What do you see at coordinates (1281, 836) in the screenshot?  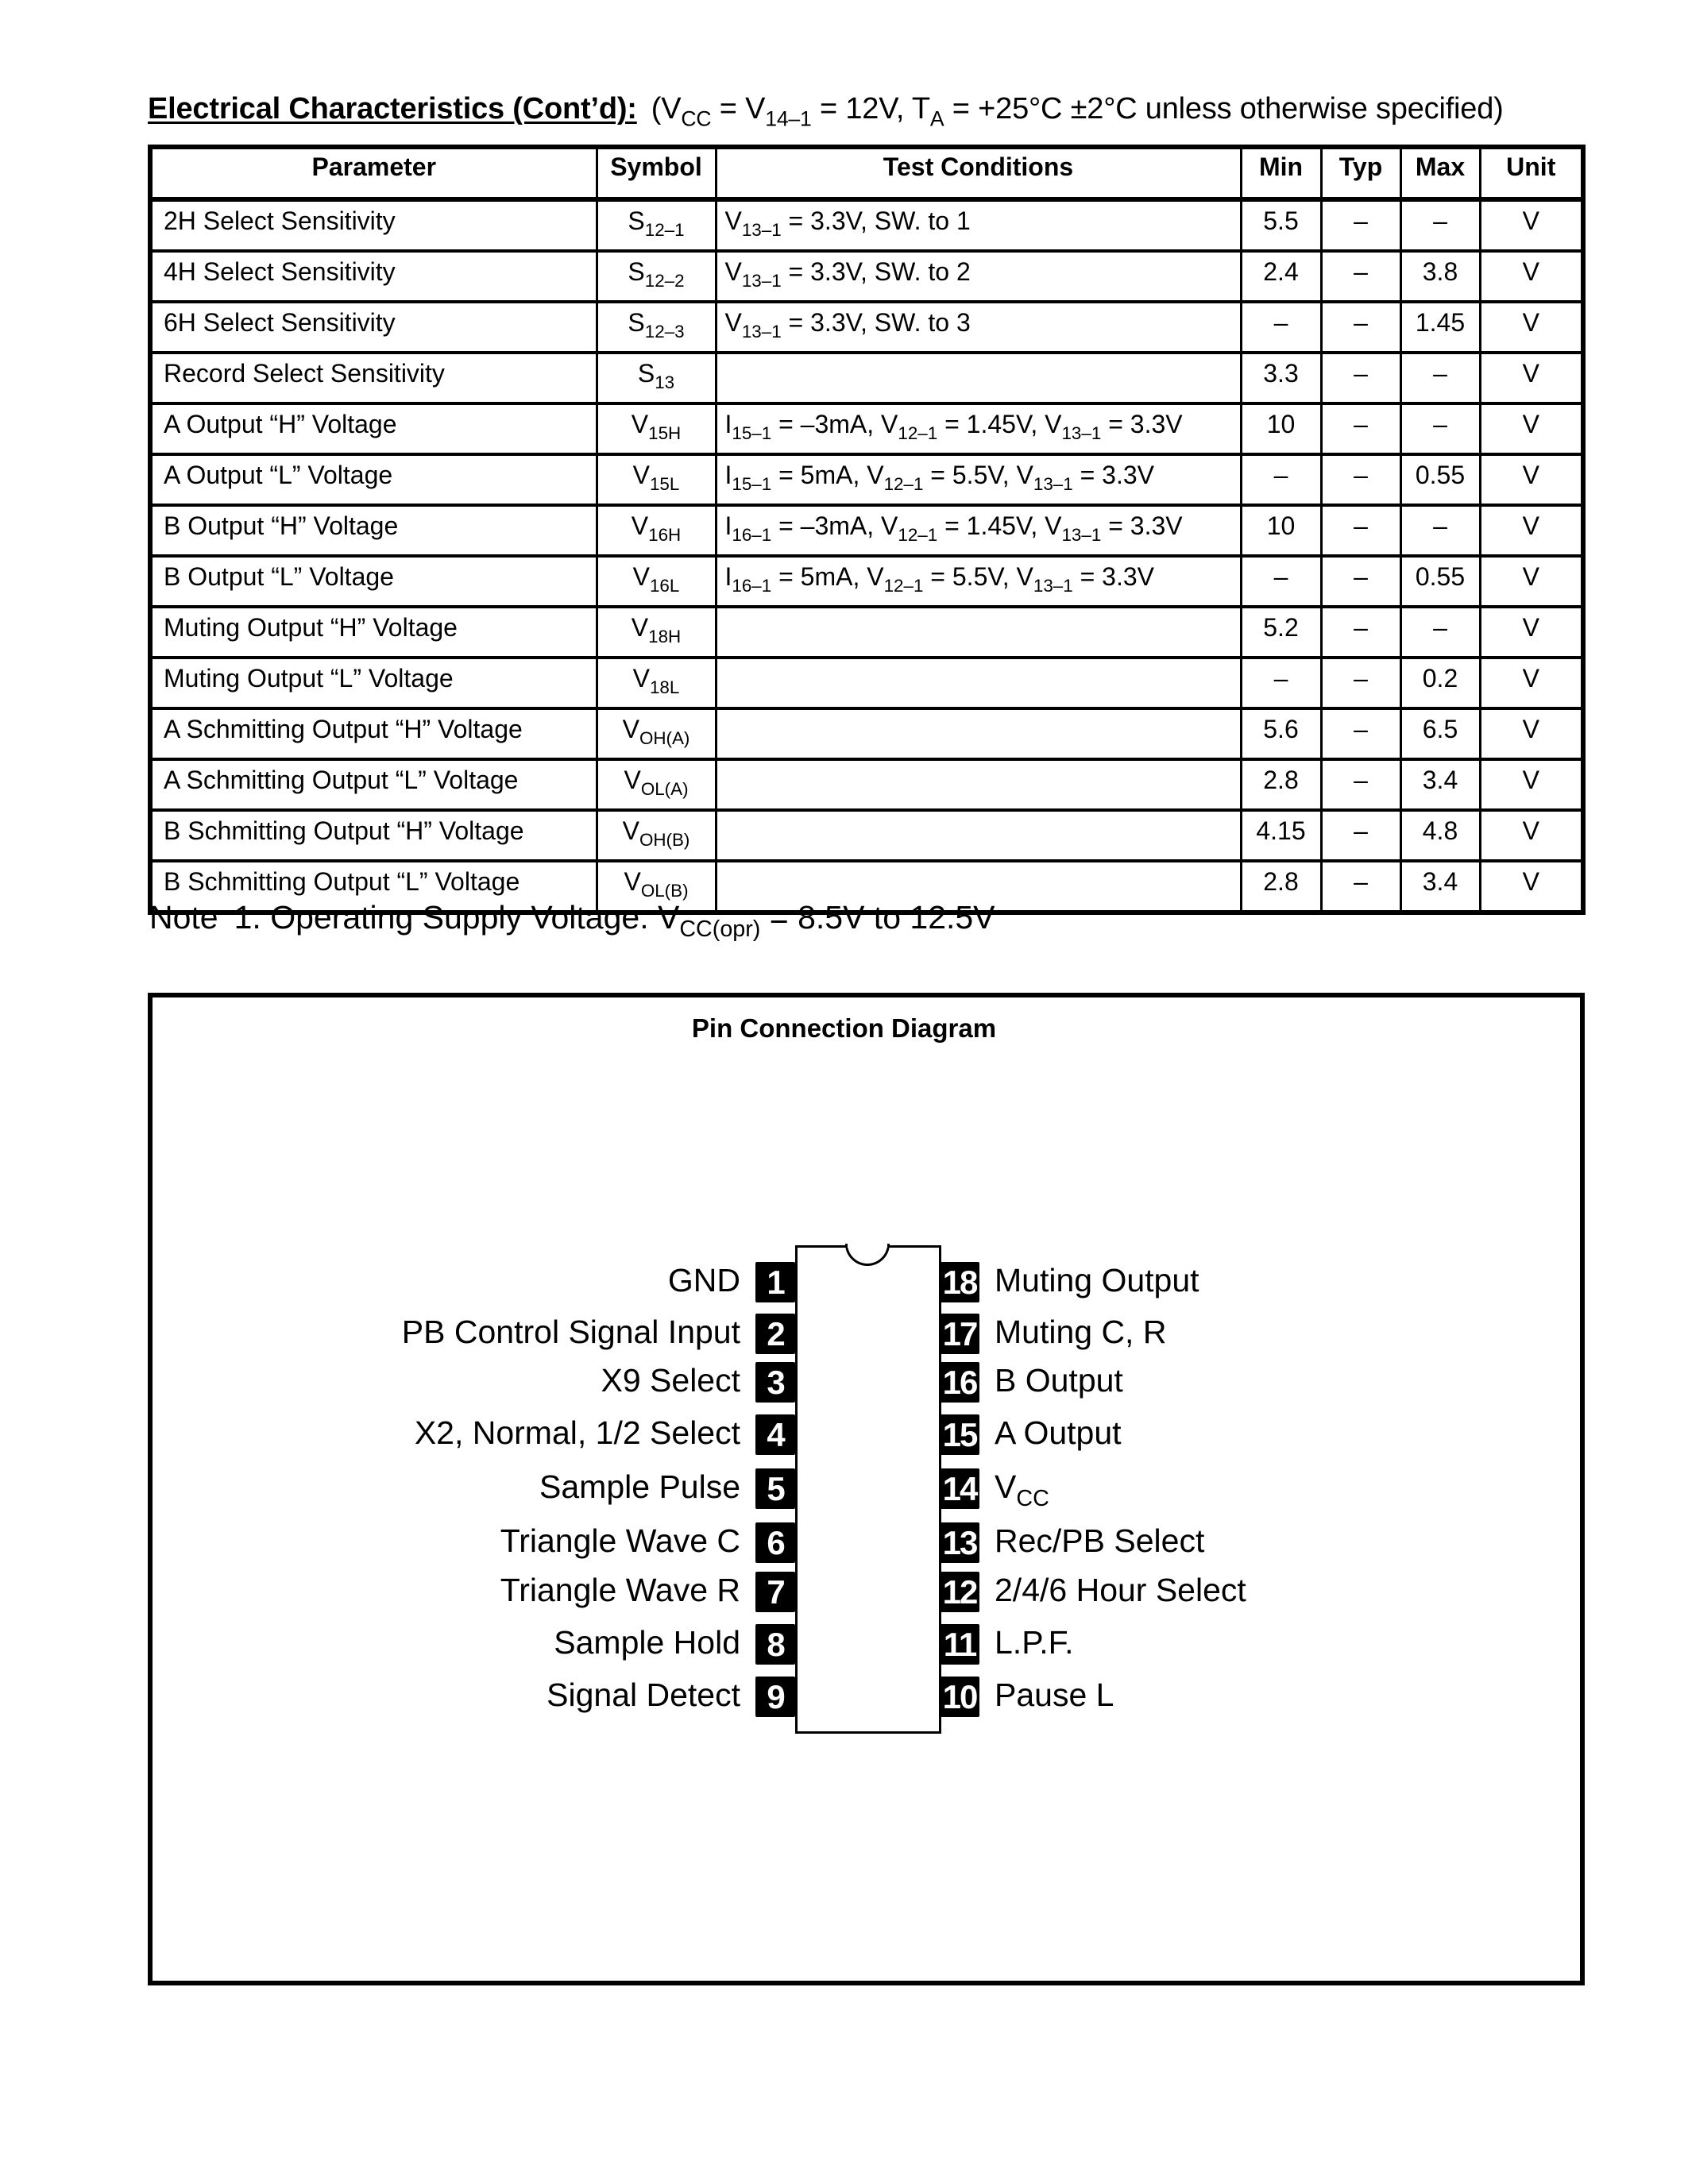 I see `min-cell: 4.15` at bounding box center [1281, 836].